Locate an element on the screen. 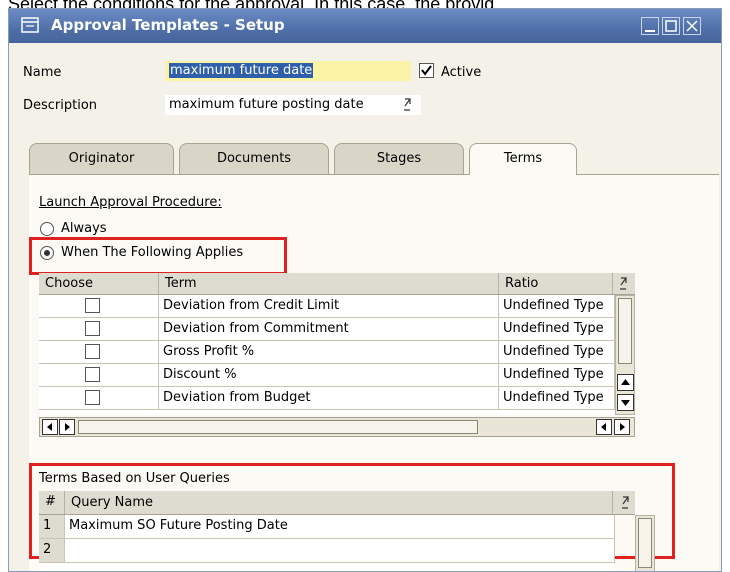 This screenshot has width=730, height=572. user-queries-scroll-thumb is located at coordinates (645, 543).